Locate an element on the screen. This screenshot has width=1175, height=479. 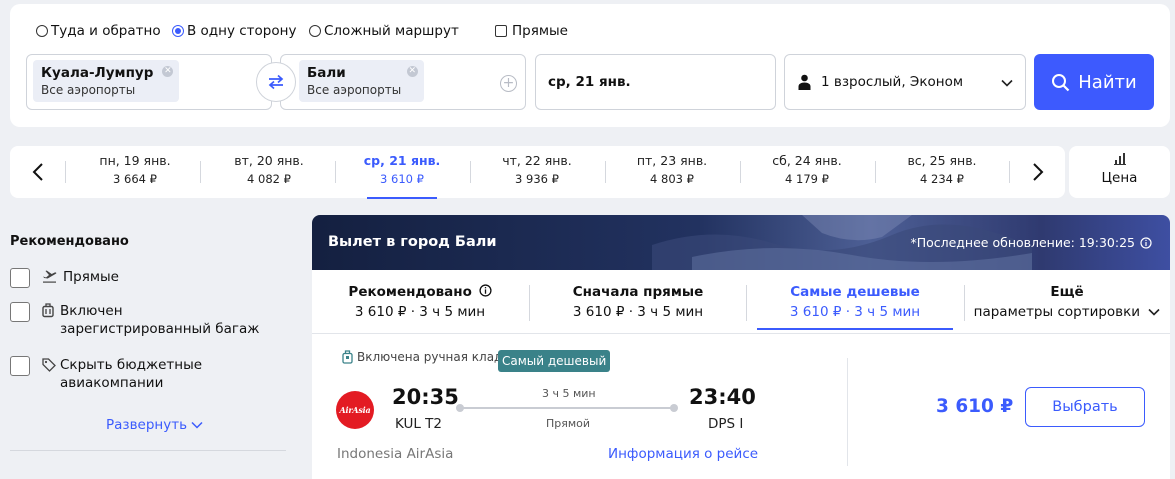
last-update: *Последнее обновление: 19:30:25 is located at coordinates (1031, 242).